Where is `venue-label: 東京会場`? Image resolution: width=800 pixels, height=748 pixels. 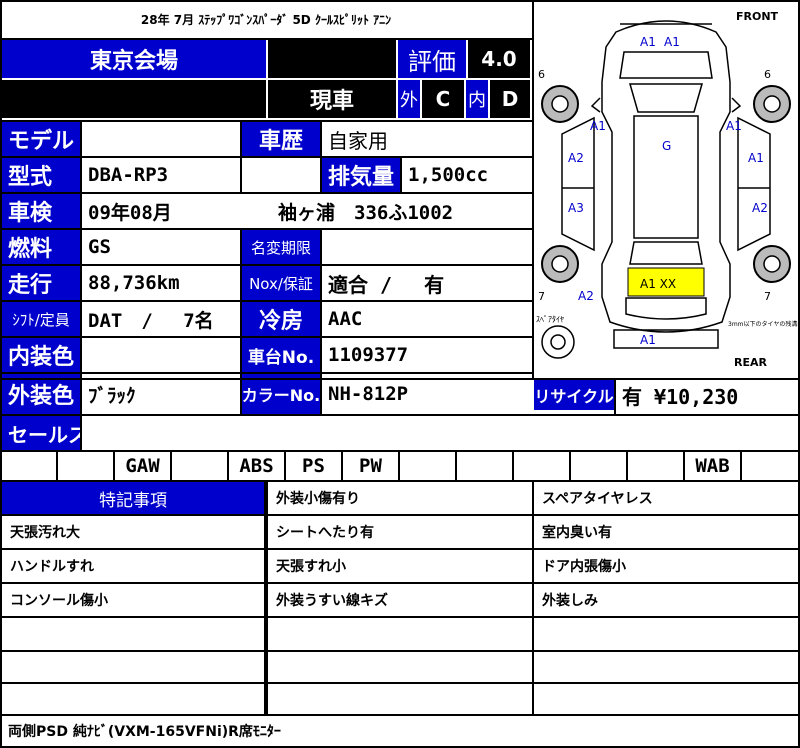 venue-label: 東京会場 is located at coordinates (134, 59).